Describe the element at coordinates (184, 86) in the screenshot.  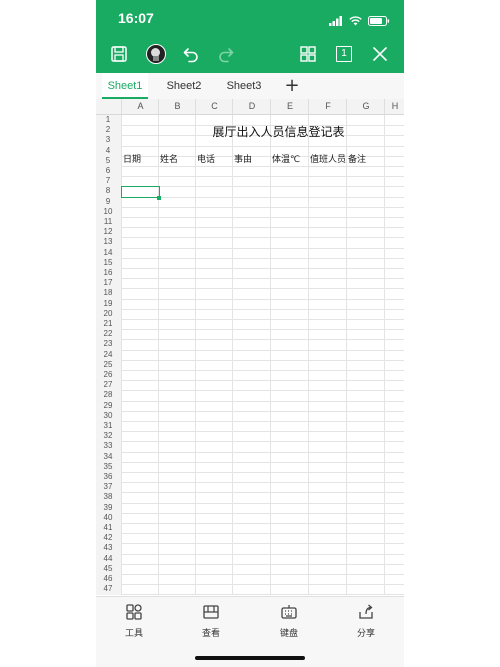
I see `tab-sheet2: Sheet2` at that location.